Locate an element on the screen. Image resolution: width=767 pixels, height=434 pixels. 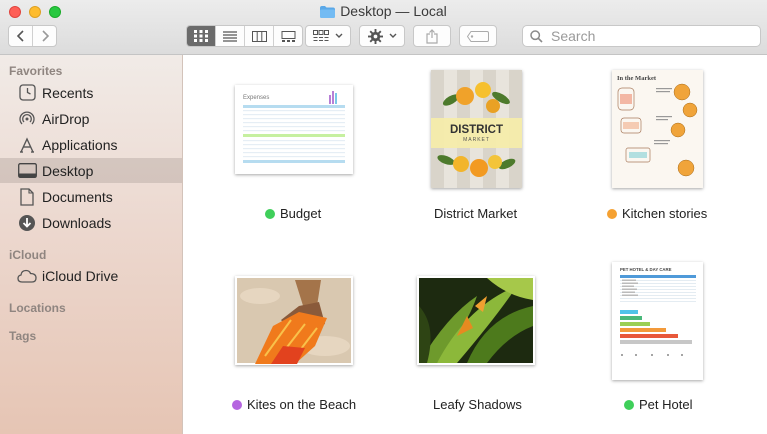
sidebar-section-tags: Tags is located at coordinates (22, 336).